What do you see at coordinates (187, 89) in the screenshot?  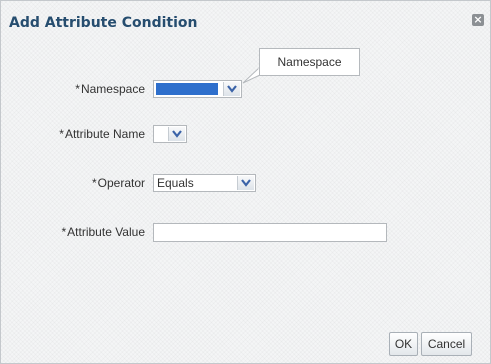 I see `namespace-selected-highlight` at bounding box center [187, 89].